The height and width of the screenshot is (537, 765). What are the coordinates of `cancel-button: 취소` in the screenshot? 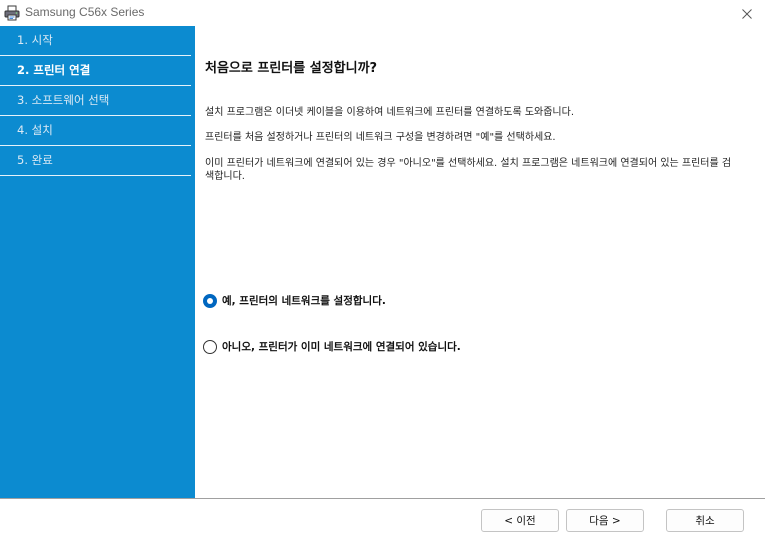 It's located at (705, 520).